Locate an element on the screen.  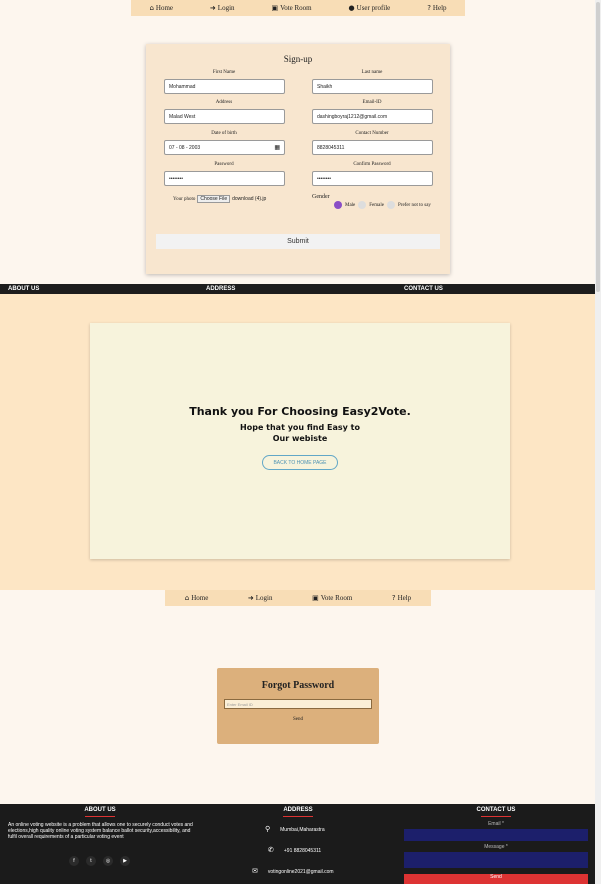
twitter-icon: t is located at coordinates (91, 861).